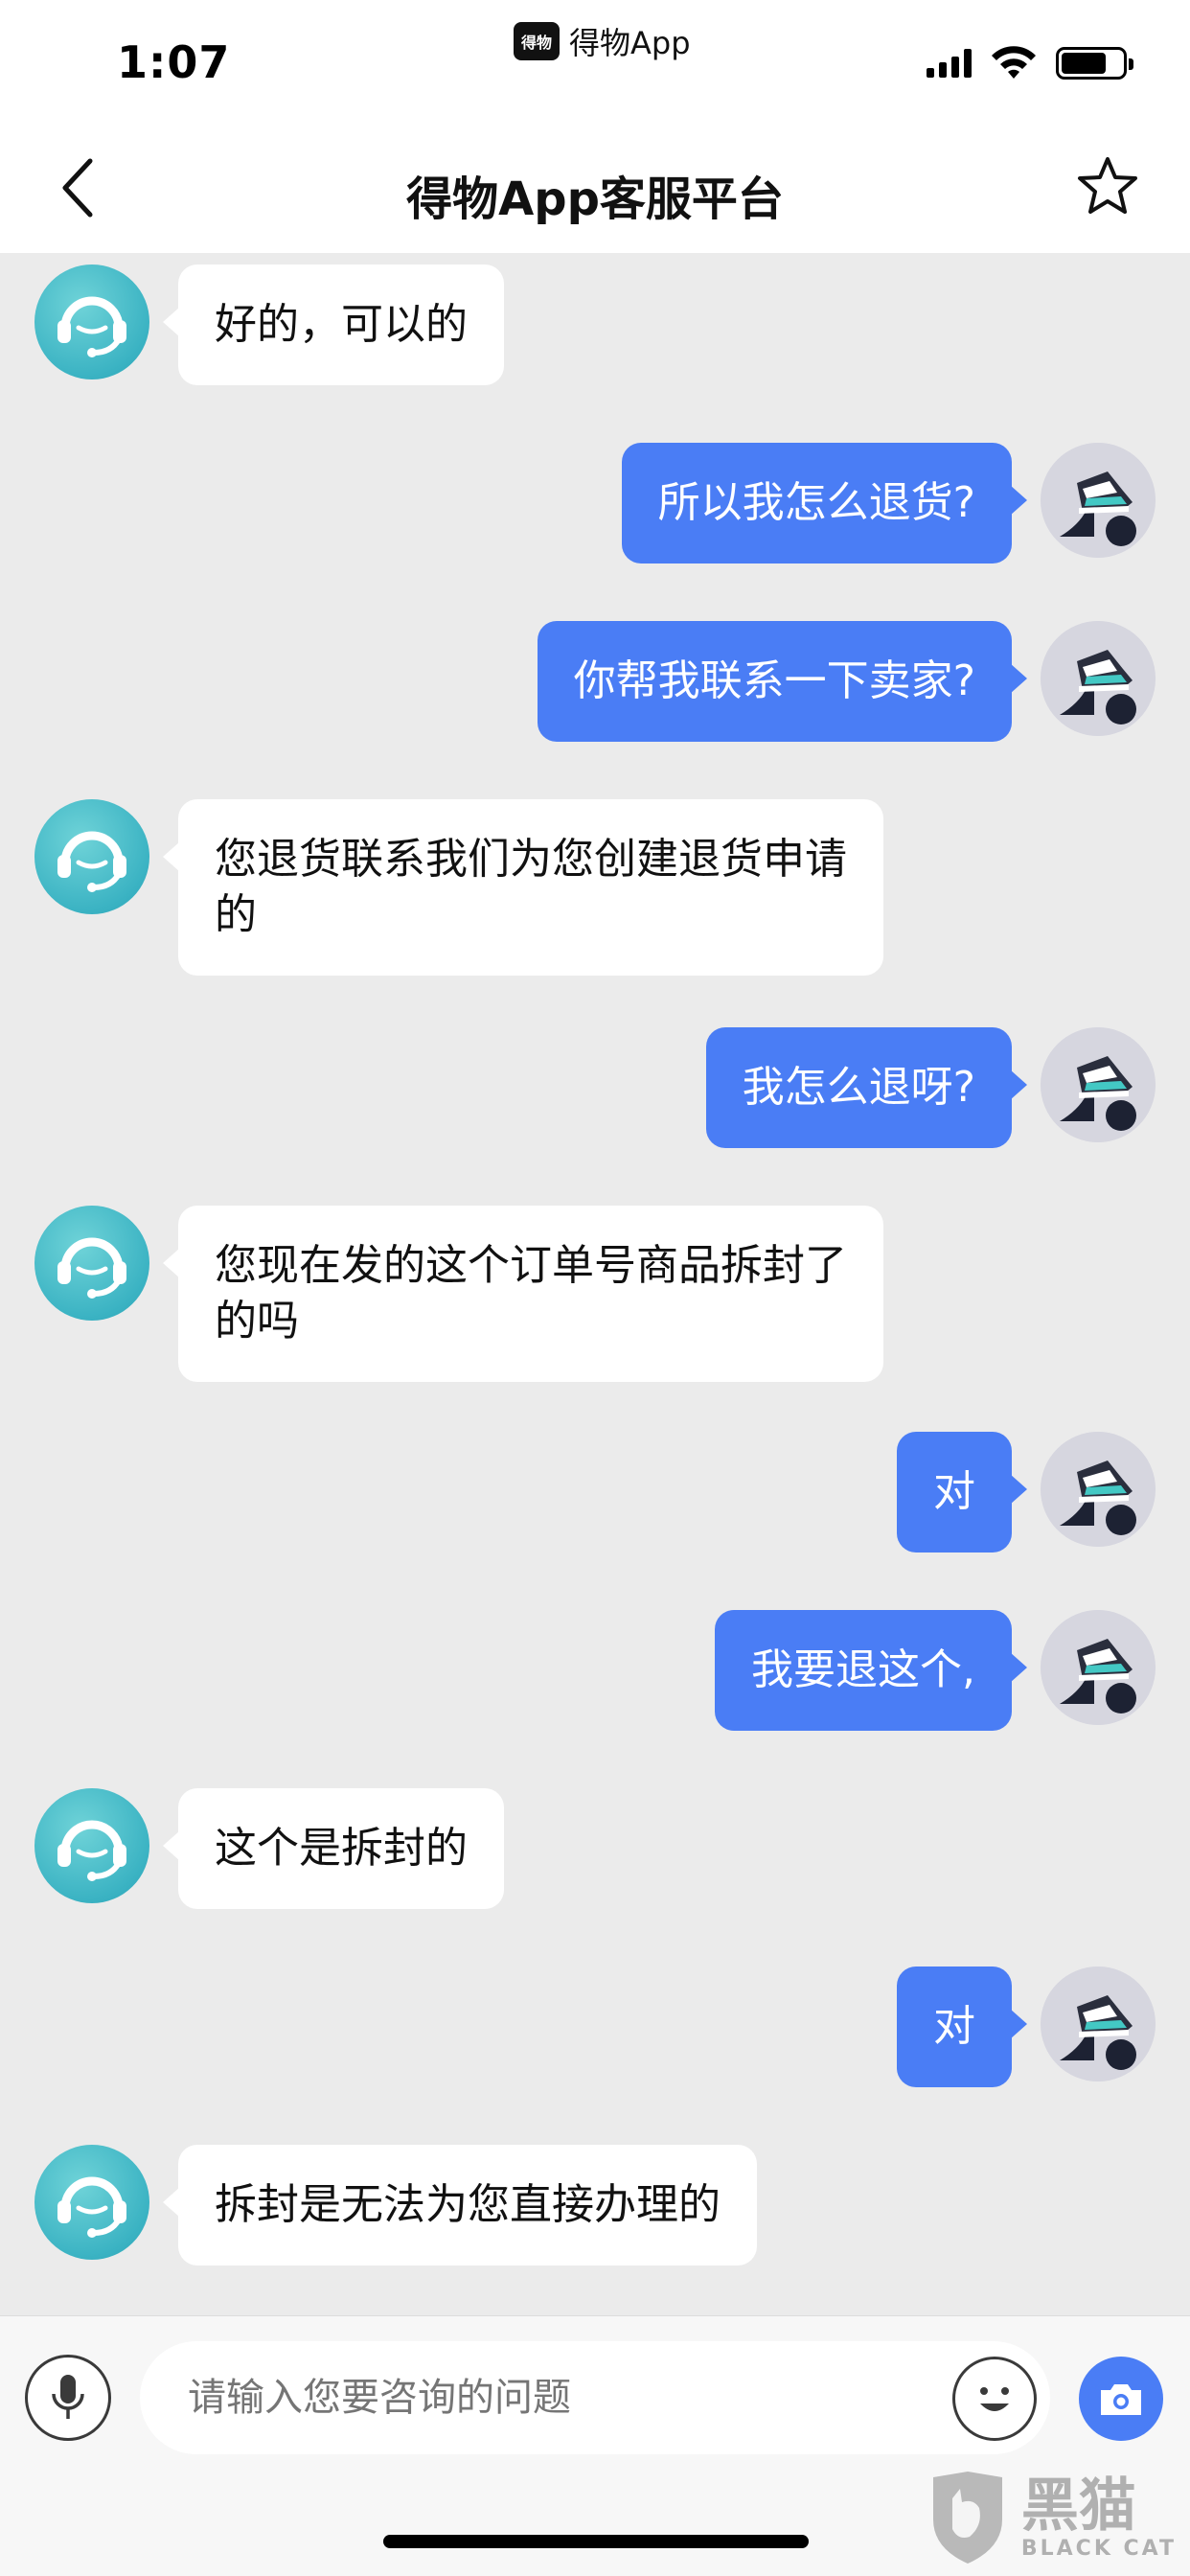 The image size is (1190, 2576). Describe the element at coordinates (531, 859) in the screenshot. I see `message-text-line: 您退货联系我们为您创建退货申请` at that location.